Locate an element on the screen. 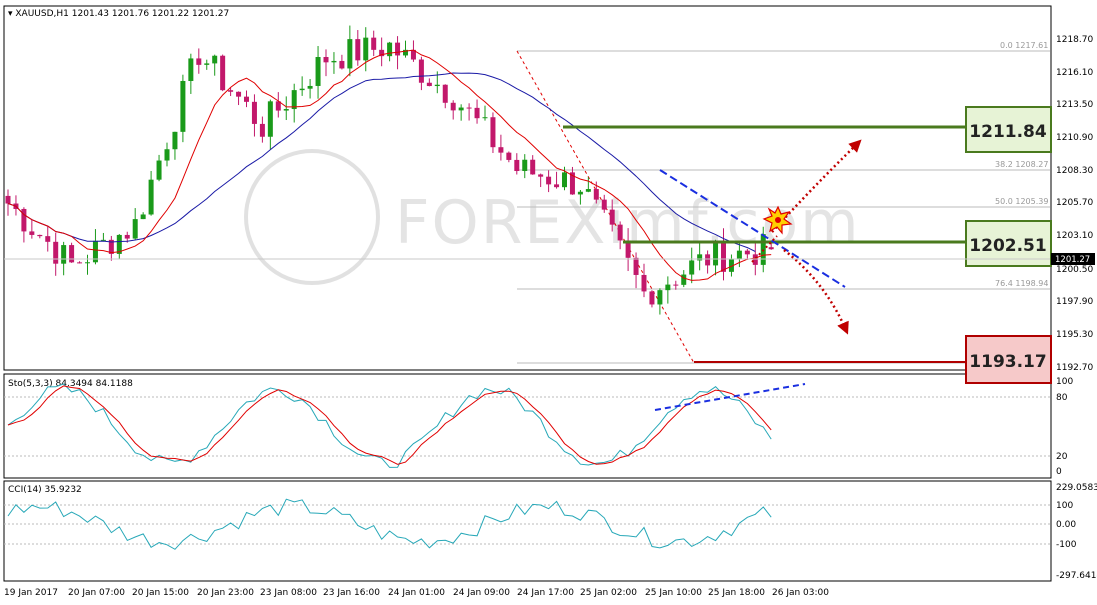 The height and width of the screenshot is (605, 1097). time-tick-label: 25 Jan 10:00 is located at coordinates (673, 593).